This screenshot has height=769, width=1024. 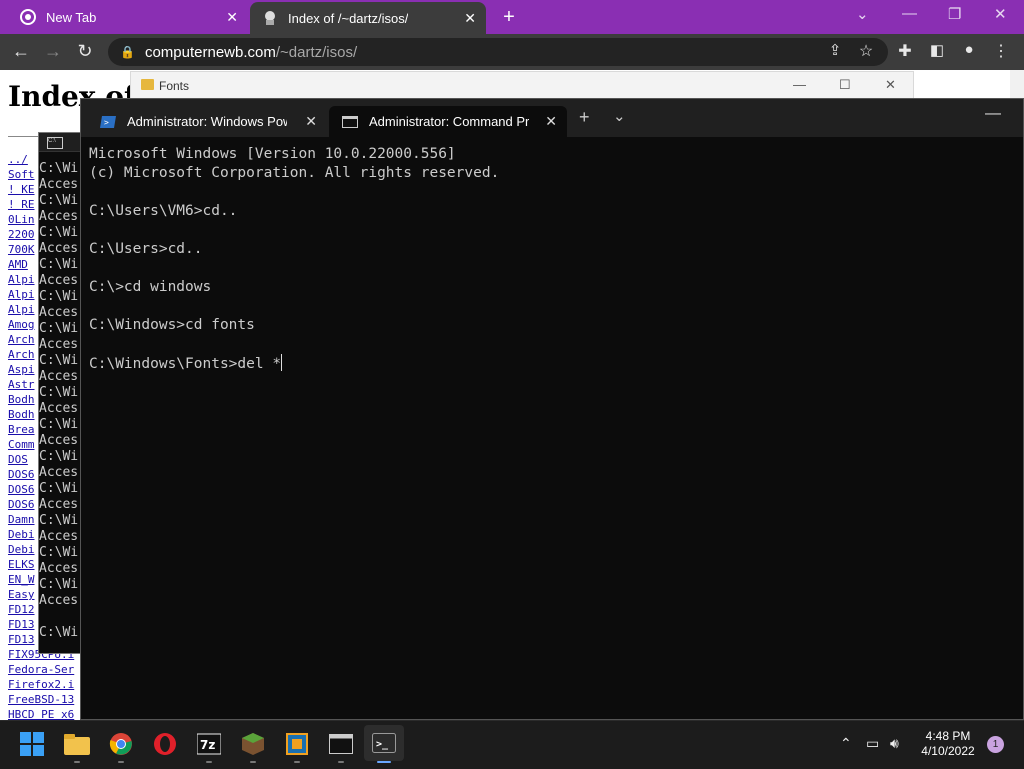 I want to click on 7zip-icon: 7z, so click(x=209, y=744).